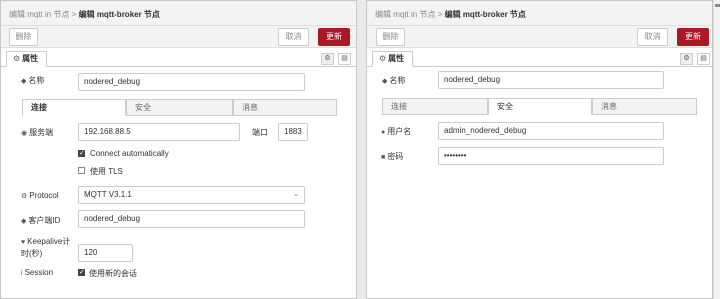 The height and width of the screenshot is (299, 720). What do you see at coordinates (113, 273) in the screenshot?
I see `clean-session-label: 使用新的会话` at bounding box center [113, 273].